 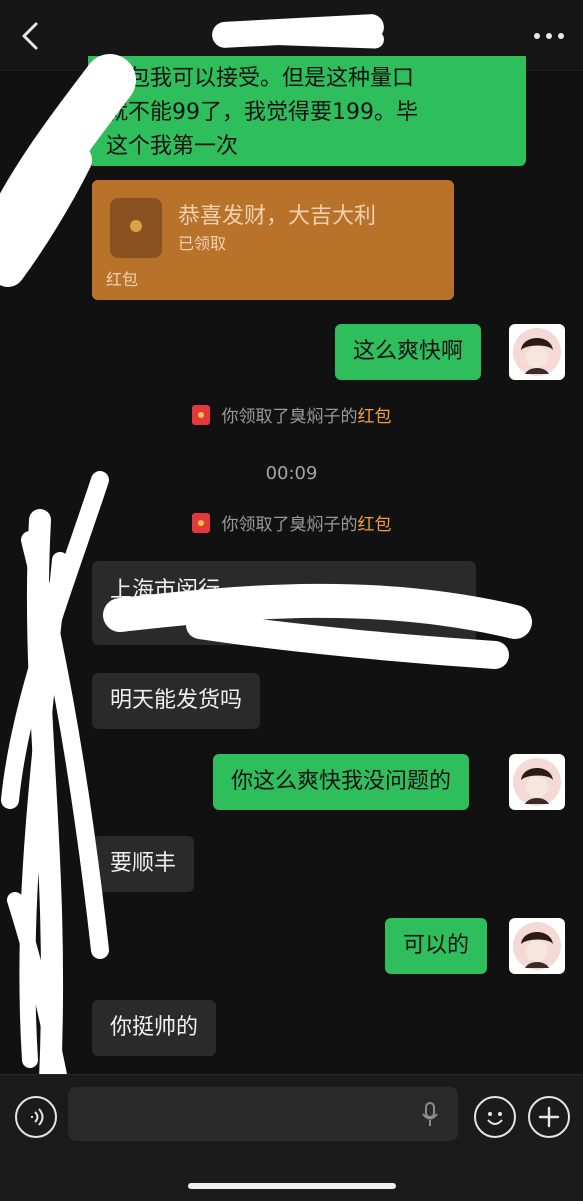 I want to click on message-bubble-outgoing: 红包我可以接受。但是这种量口 就不能99了，我觉得要199。毕 这个我第一次, so click(x=307, y=111).